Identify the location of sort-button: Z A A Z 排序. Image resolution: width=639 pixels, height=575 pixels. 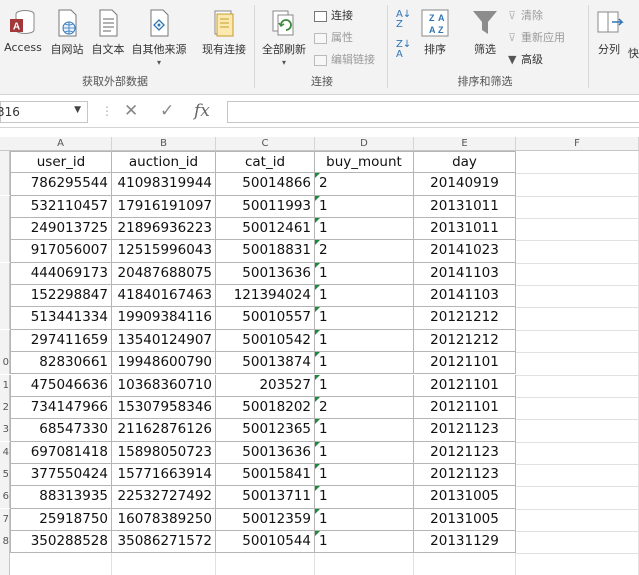
(435, 32).